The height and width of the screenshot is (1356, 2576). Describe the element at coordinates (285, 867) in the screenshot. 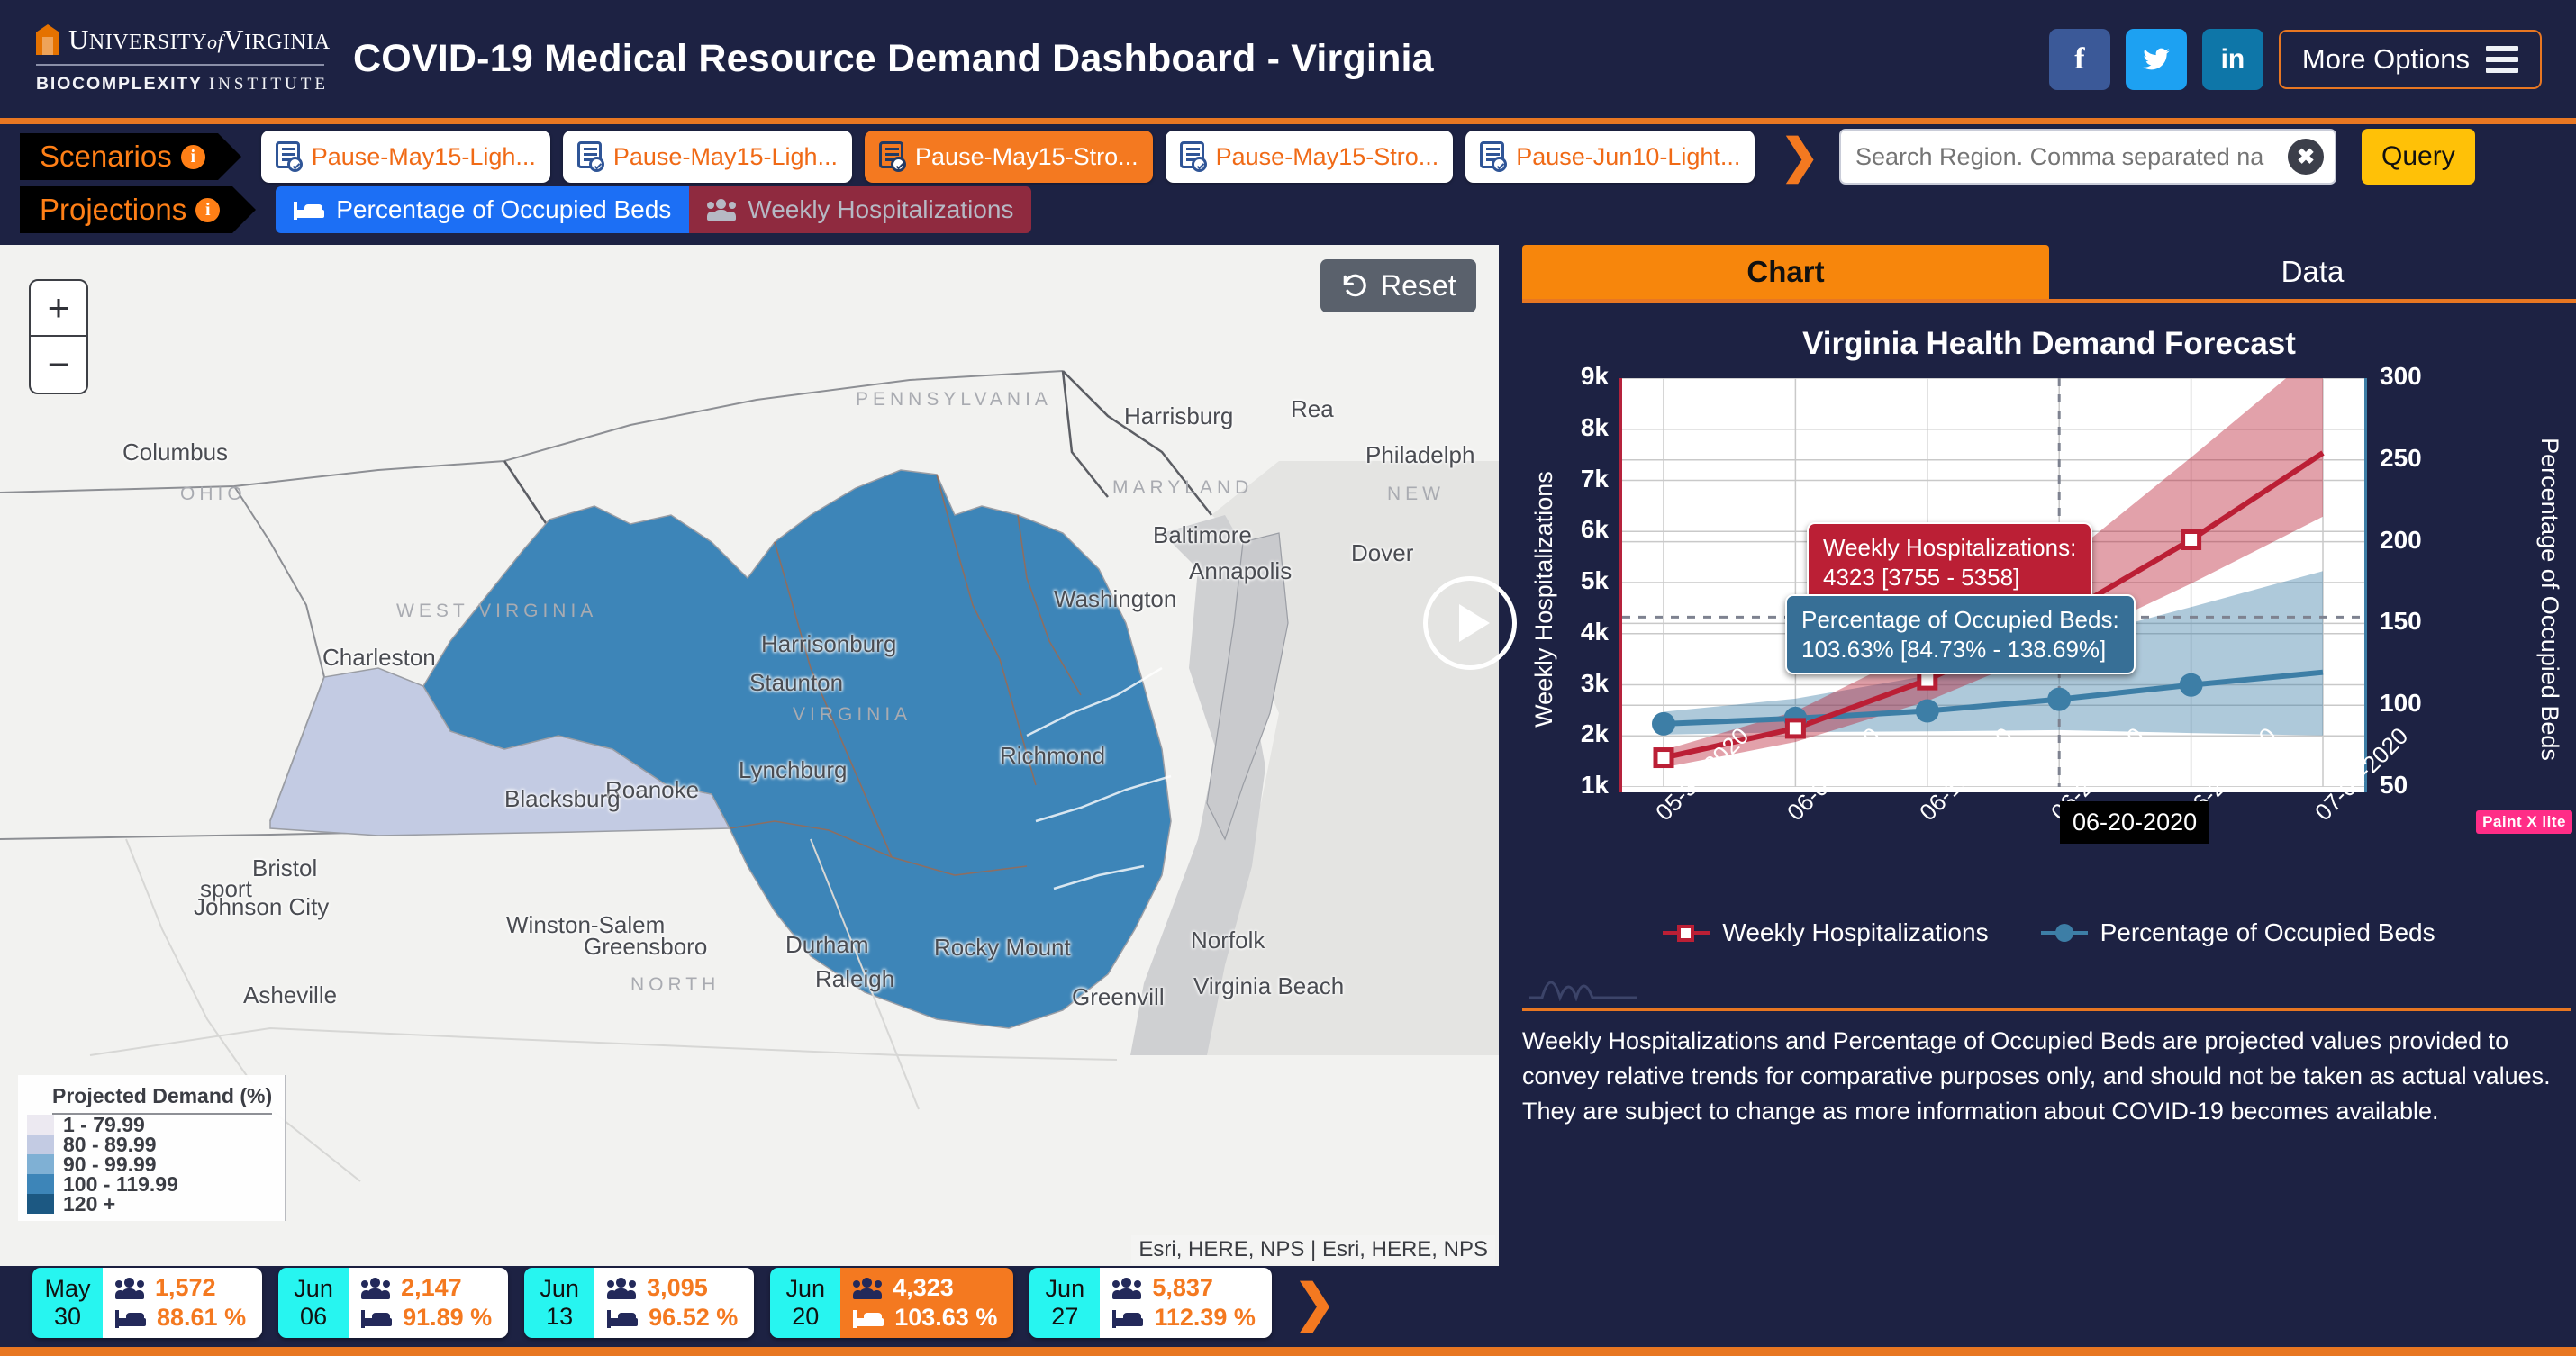

I see `map-city-label: Bristol` at that location.